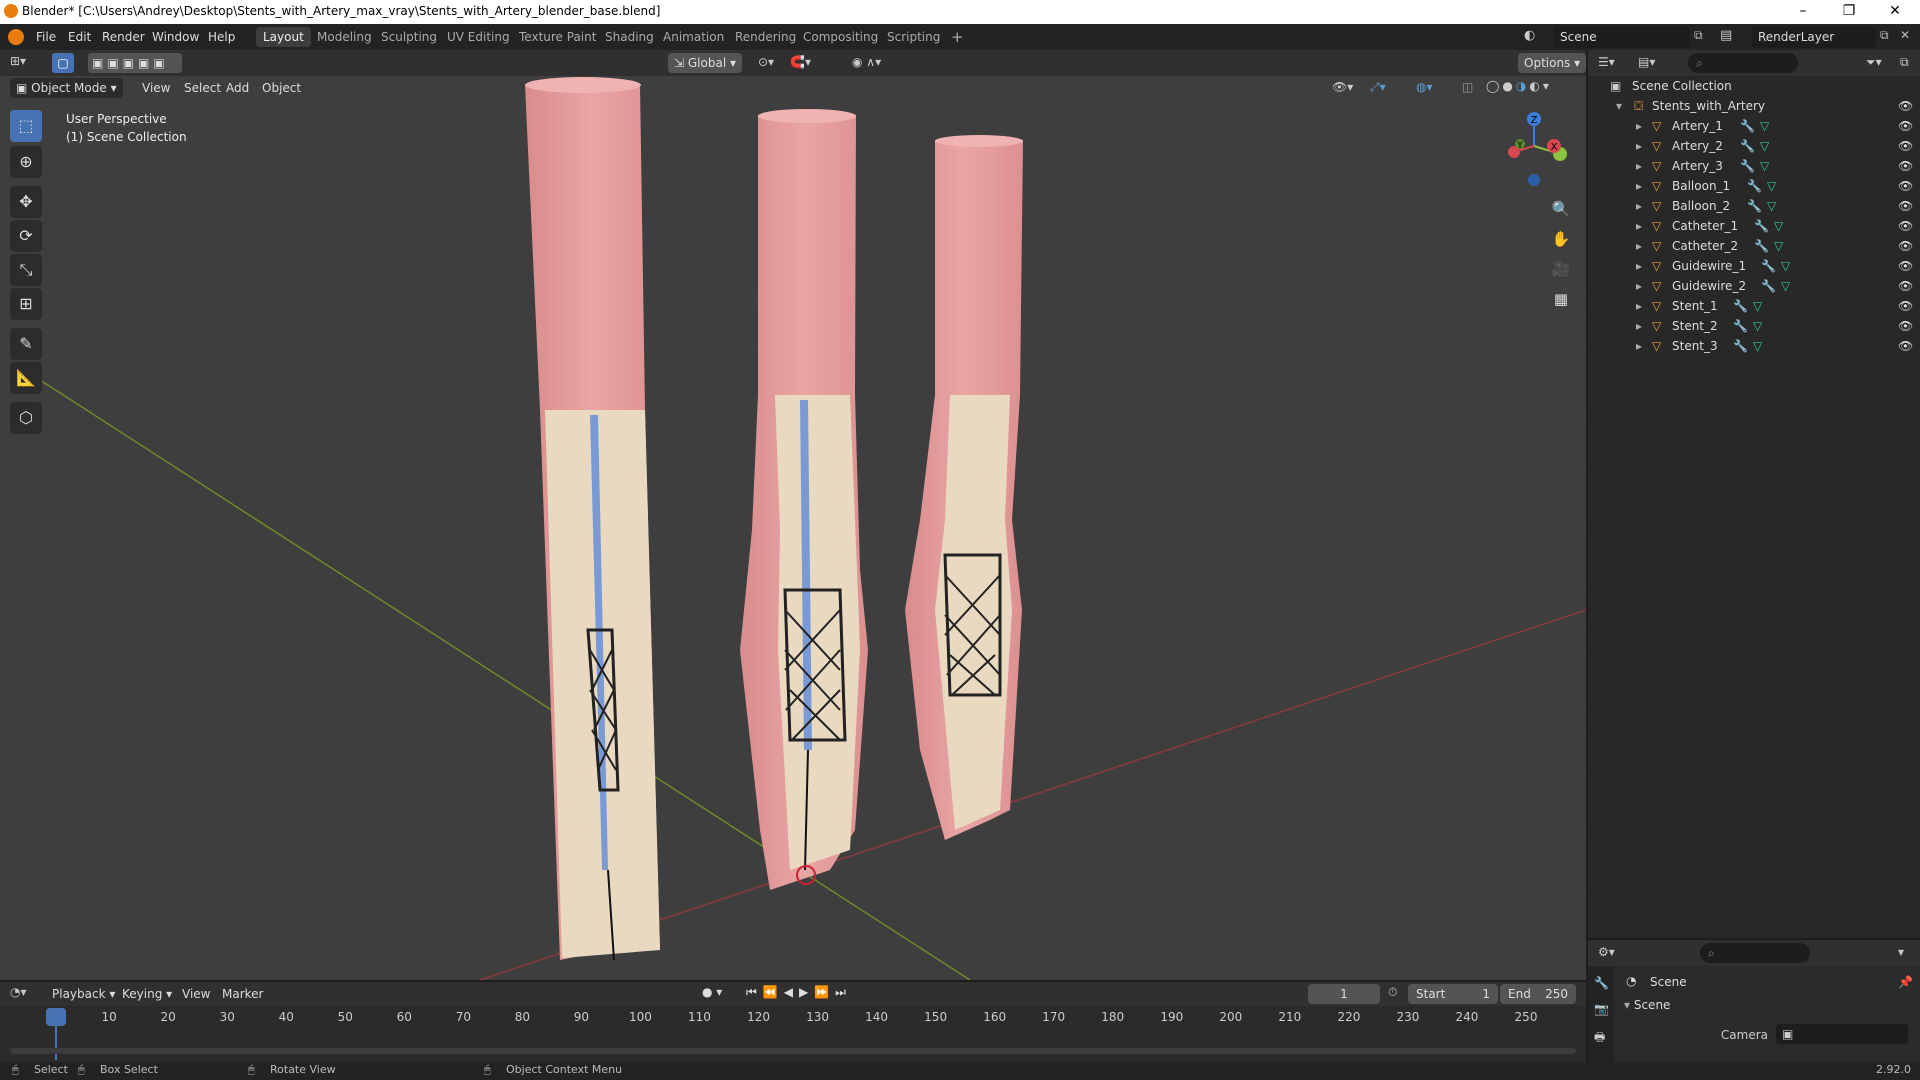  What do you see at coordinates (1743, 63) in the screenshot?
I see `outliner-search-input: ⌕` at bounding box center [1743, 63].